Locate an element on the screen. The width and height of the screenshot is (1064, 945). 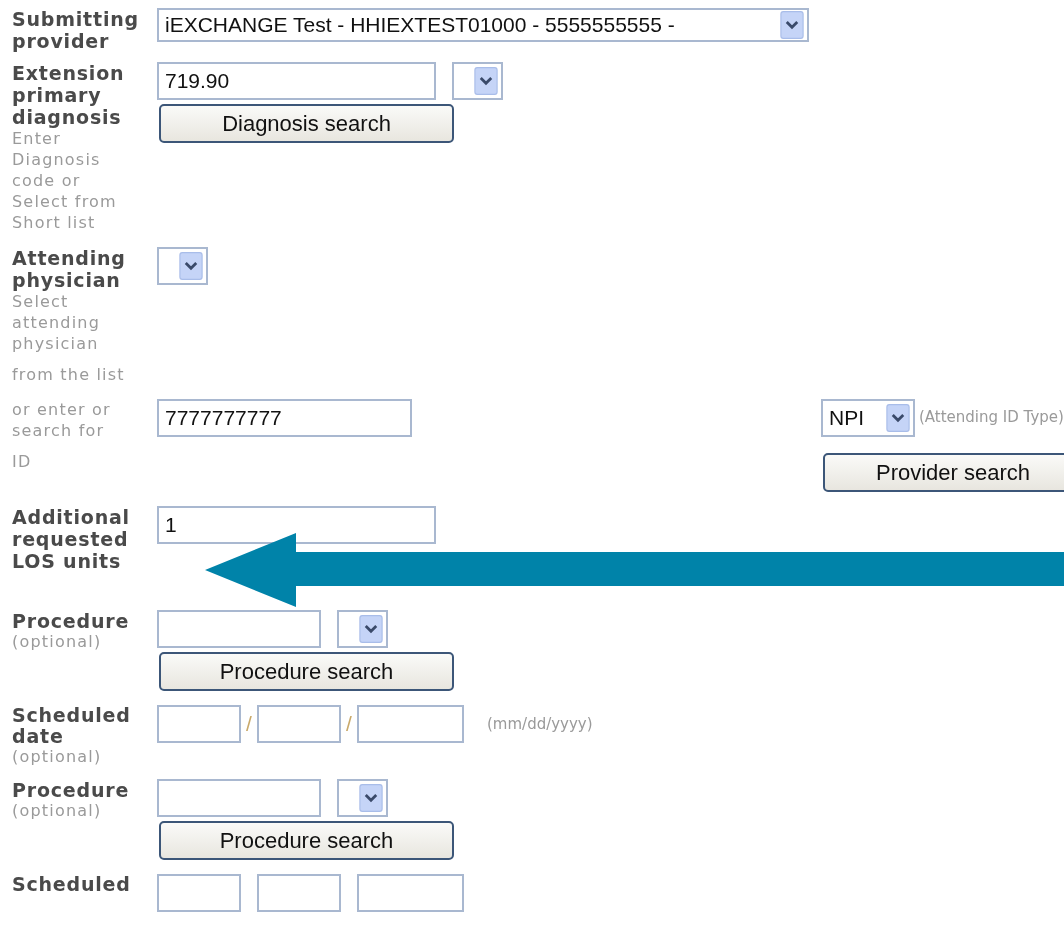
provider-dropdown: iEXCHANGE Test - HHIEXTEST01000 - 5555555555 - is located at coordinates (483, 25).